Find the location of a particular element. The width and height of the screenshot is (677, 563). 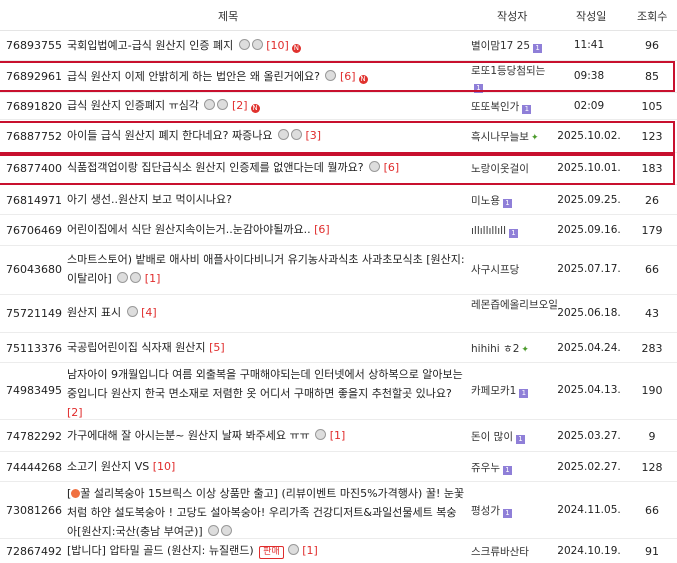

author-name: 또또복인가 1 is located at coordinates (515, 107).